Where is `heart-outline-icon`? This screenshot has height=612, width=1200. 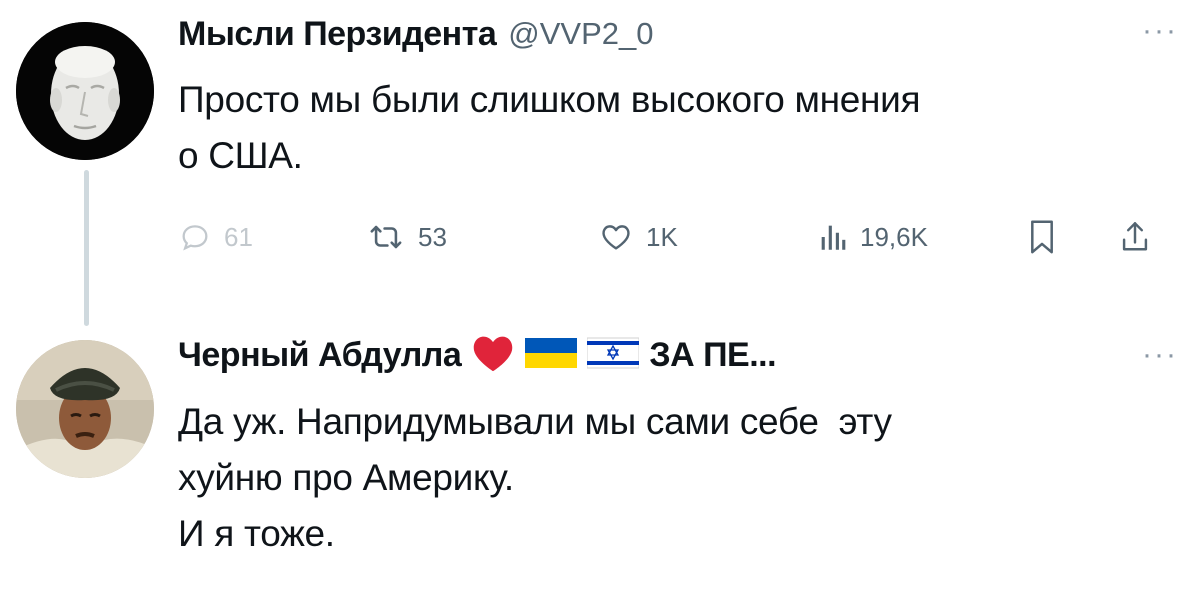 heart-outline-icon is located at coordinates (616, 237).